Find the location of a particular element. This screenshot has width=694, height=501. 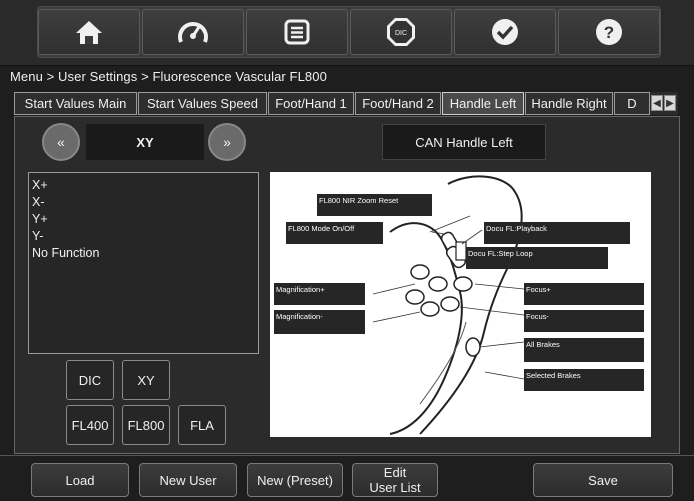

load-button: Load is located at coordinates (80, 480).